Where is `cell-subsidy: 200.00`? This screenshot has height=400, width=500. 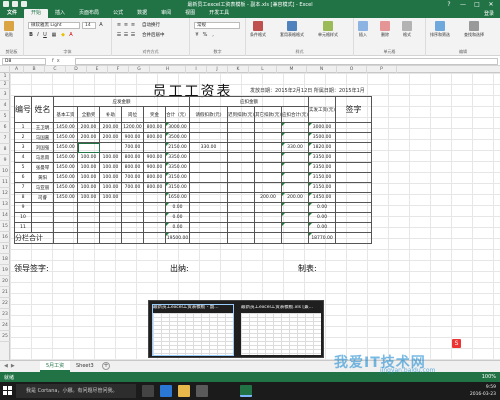
cell-subsidy: 200.00 is located at coordinates (110, 137).